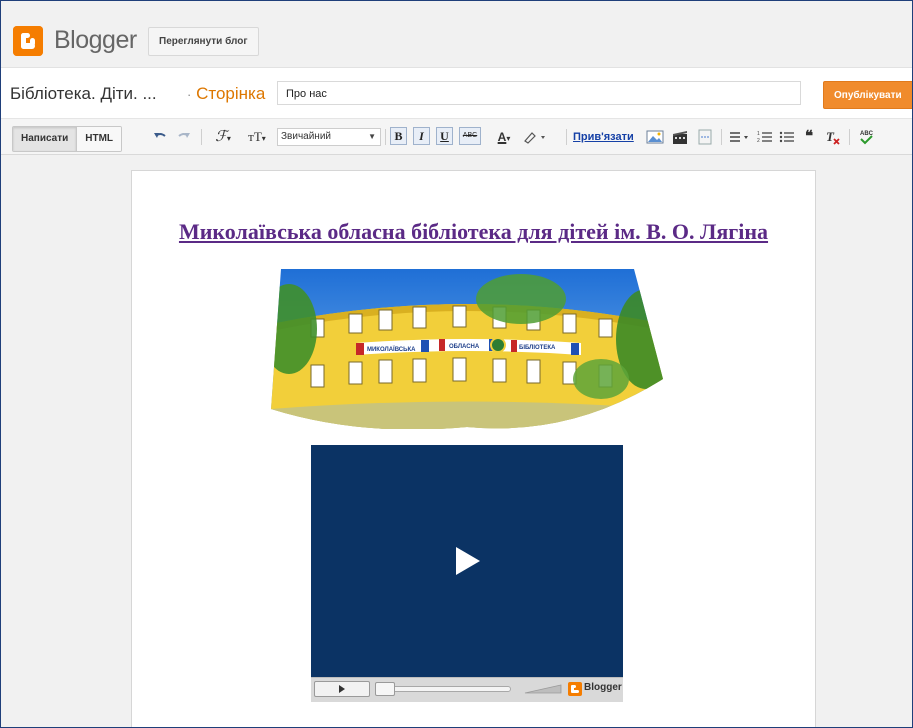 This screenshot has width=913, height=728. I want to click on numbered-list-icon: 12, so click(765, 137).